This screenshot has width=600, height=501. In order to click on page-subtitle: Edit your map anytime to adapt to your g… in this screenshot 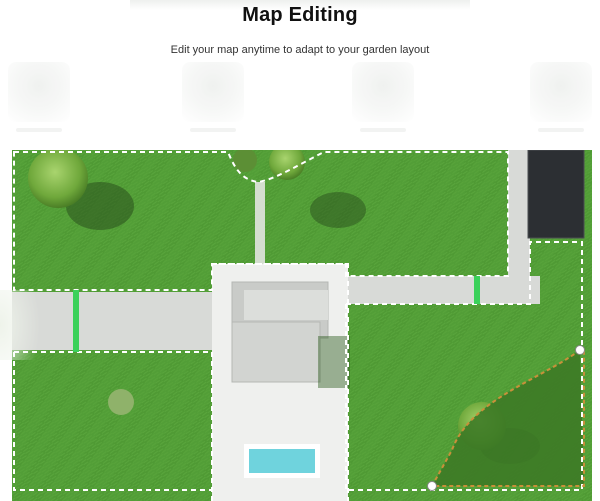, I will do `click(300, 50)`.